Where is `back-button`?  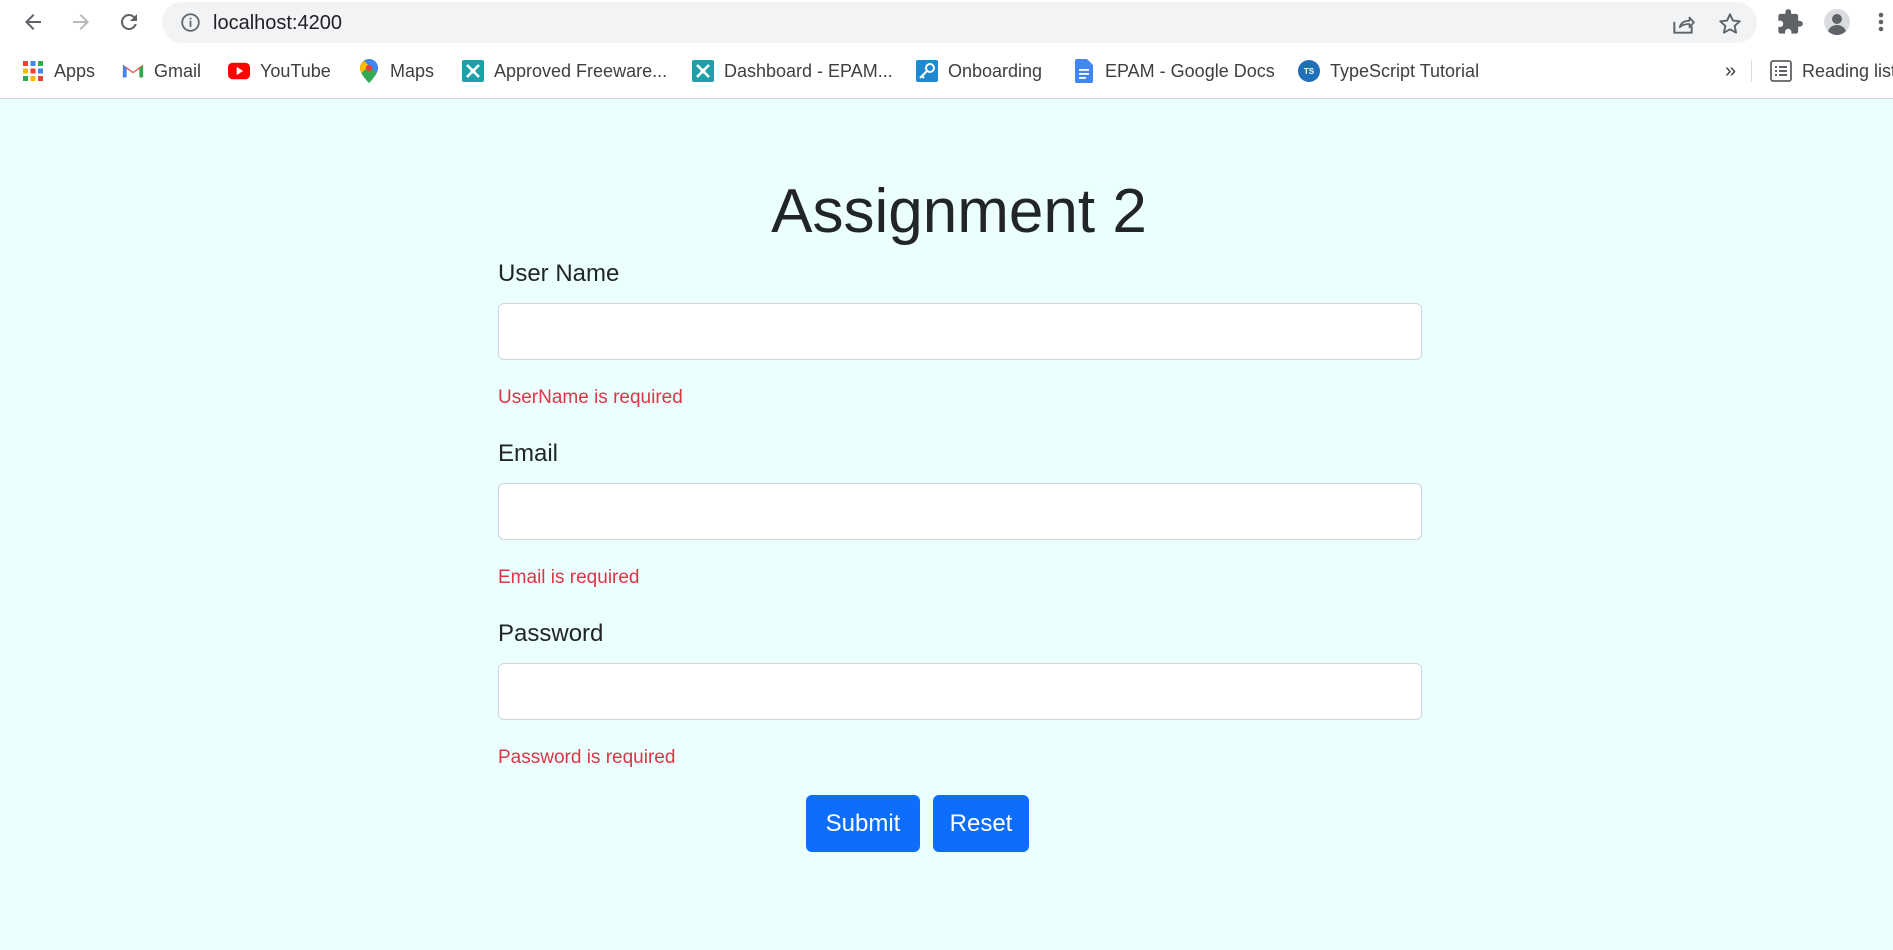
back-button is located at coordinates (33, 22).